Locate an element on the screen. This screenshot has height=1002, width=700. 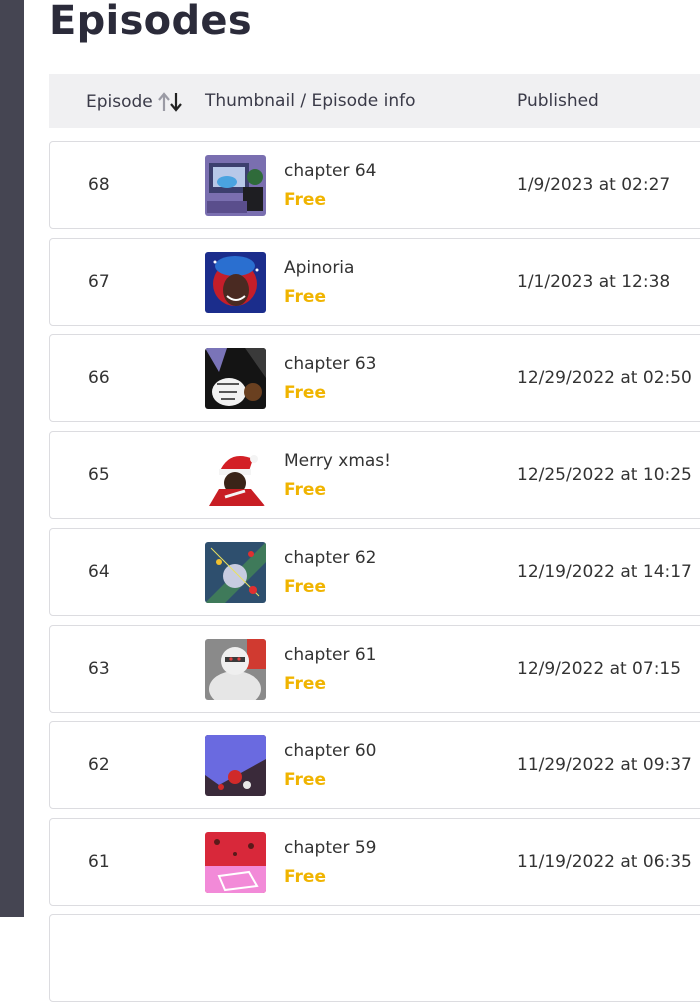
episode-number: 67 is located at coordinates (99, 282).